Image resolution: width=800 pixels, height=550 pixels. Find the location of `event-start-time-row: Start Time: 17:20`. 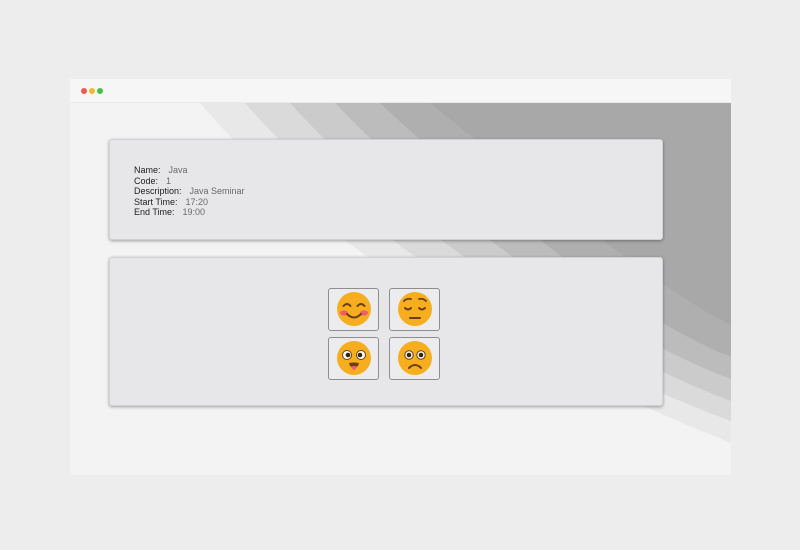

event-start-time-row: Start Time: 17:20 is located at coordinates (189, 202).